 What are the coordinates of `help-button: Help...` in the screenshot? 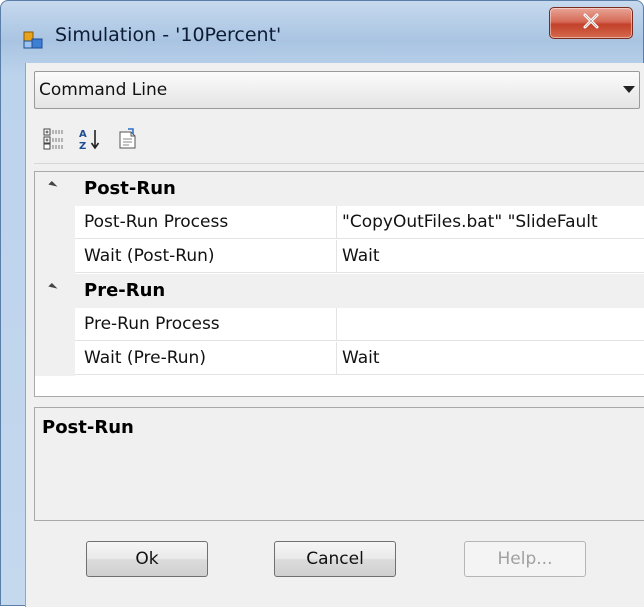 It's located at (525, 559).